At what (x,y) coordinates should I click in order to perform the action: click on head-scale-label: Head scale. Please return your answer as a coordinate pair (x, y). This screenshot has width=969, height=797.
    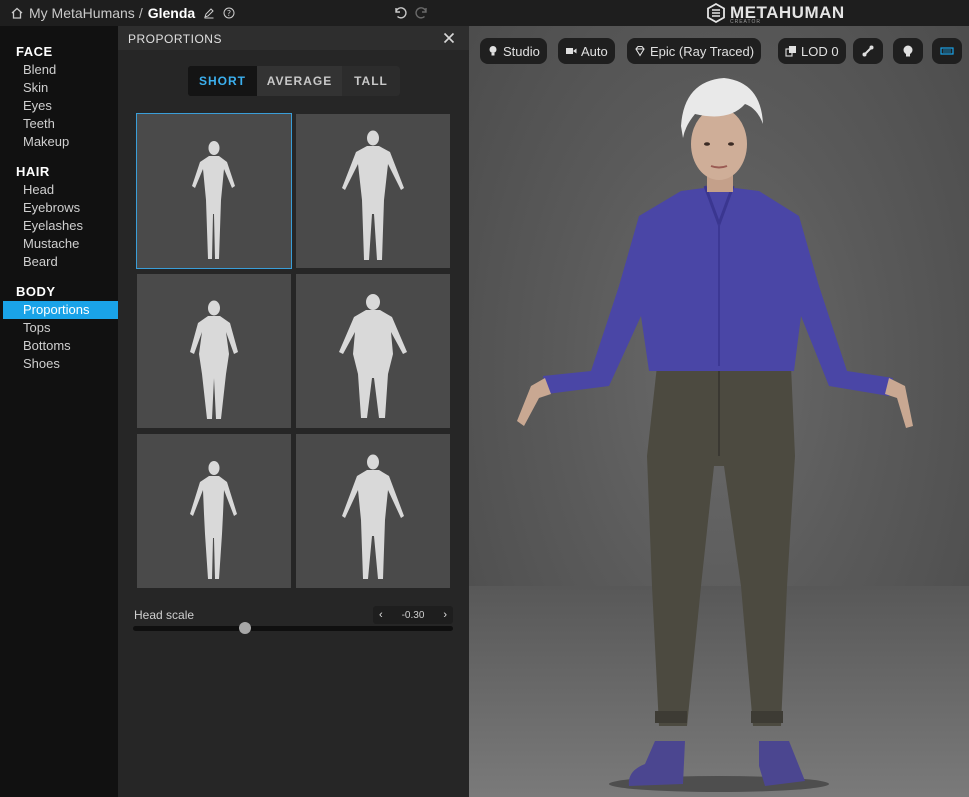
    Looking at the image, I should click on (164, 615).